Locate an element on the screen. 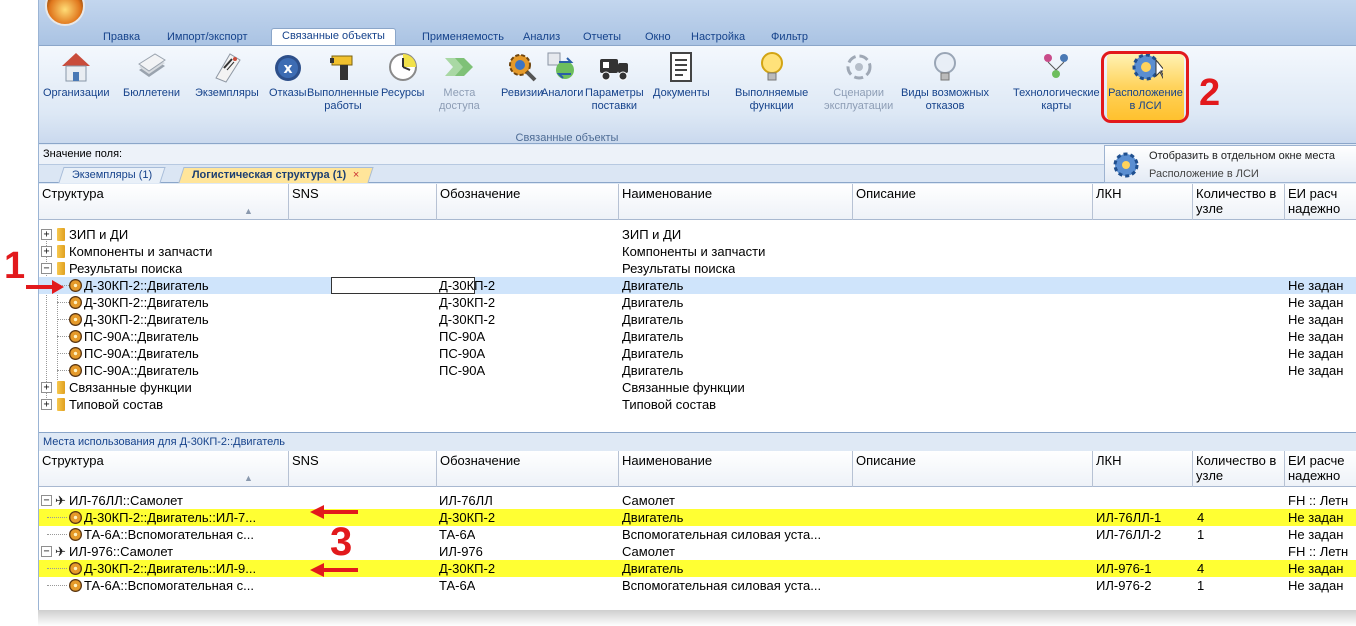  tab-reports: Отчеты is located at coordinates (602, 37).